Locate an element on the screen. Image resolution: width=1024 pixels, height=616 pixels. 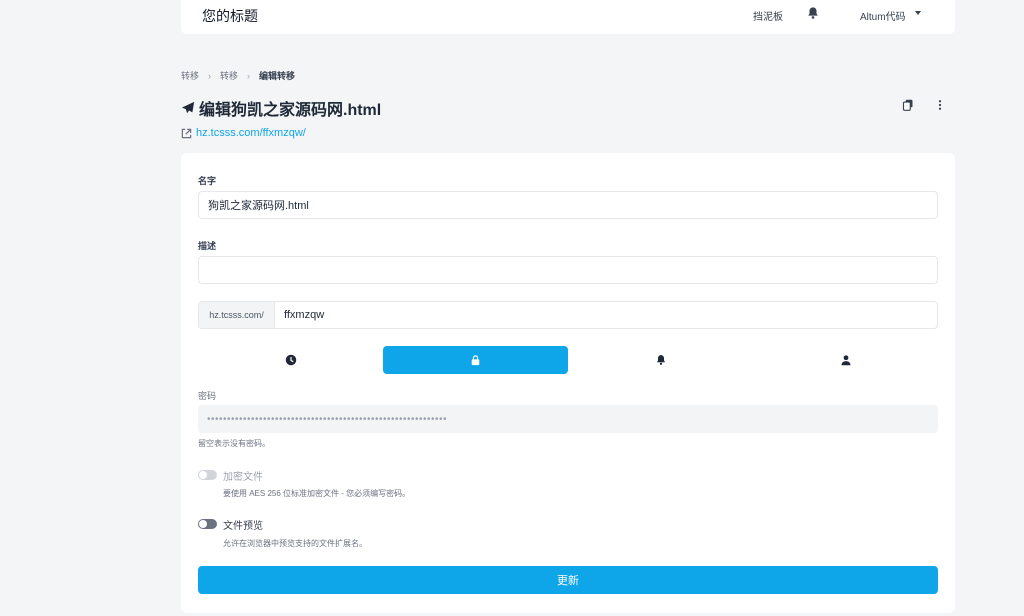
breadcrumb-current: 编辑转移 is located at coordinates (277, 76).